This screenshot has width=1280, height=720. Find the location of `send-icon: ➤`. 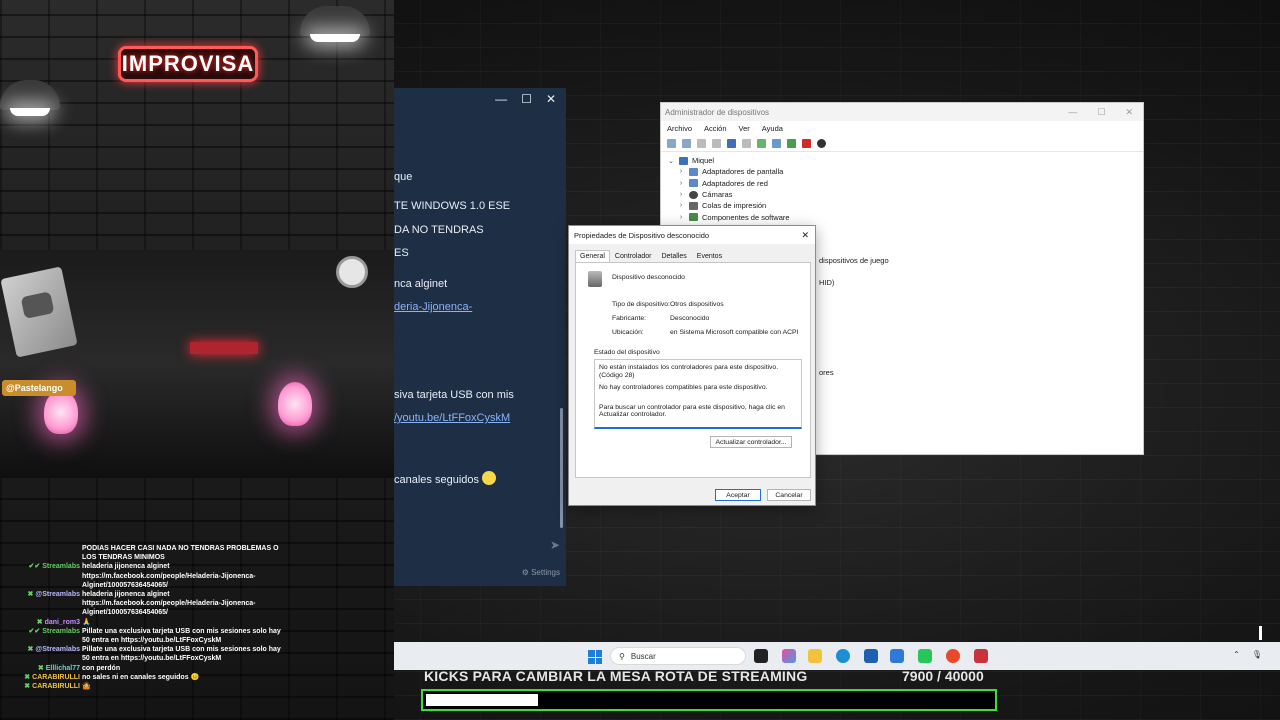

send-icon: ➤ is located at coordinates (555, 545).